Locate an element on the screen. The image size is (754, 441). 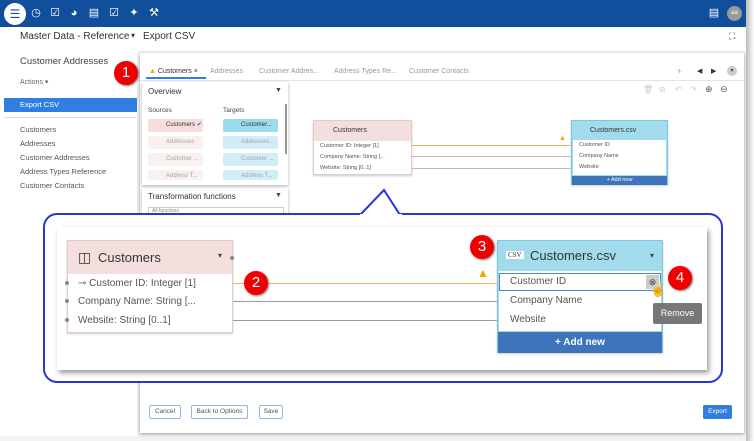
tab-menu-icon: ▾ is located at coordinates (732, 71).